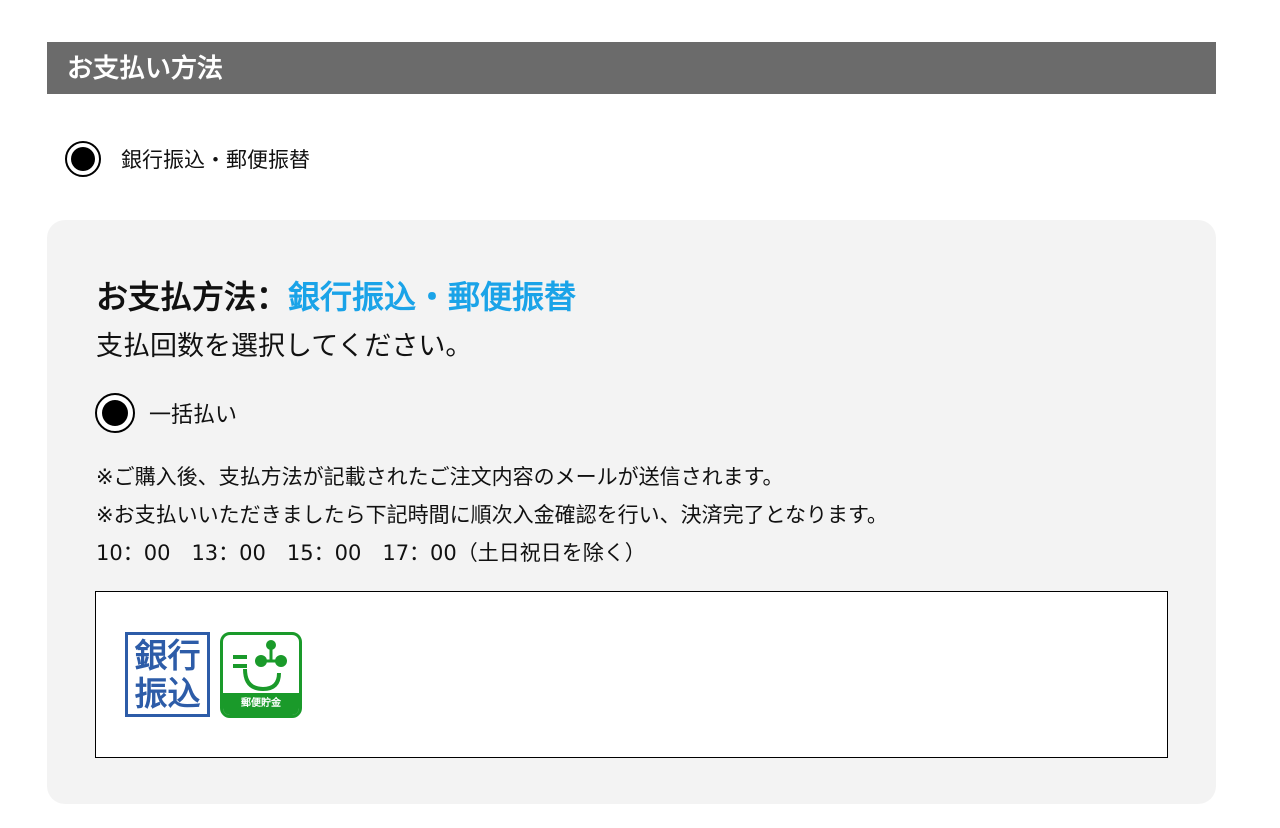 The height and width of the screenshot is (828, 1280). I want to click on payment-method-option: 銀行振込・郵便振替, so click(187, 159).